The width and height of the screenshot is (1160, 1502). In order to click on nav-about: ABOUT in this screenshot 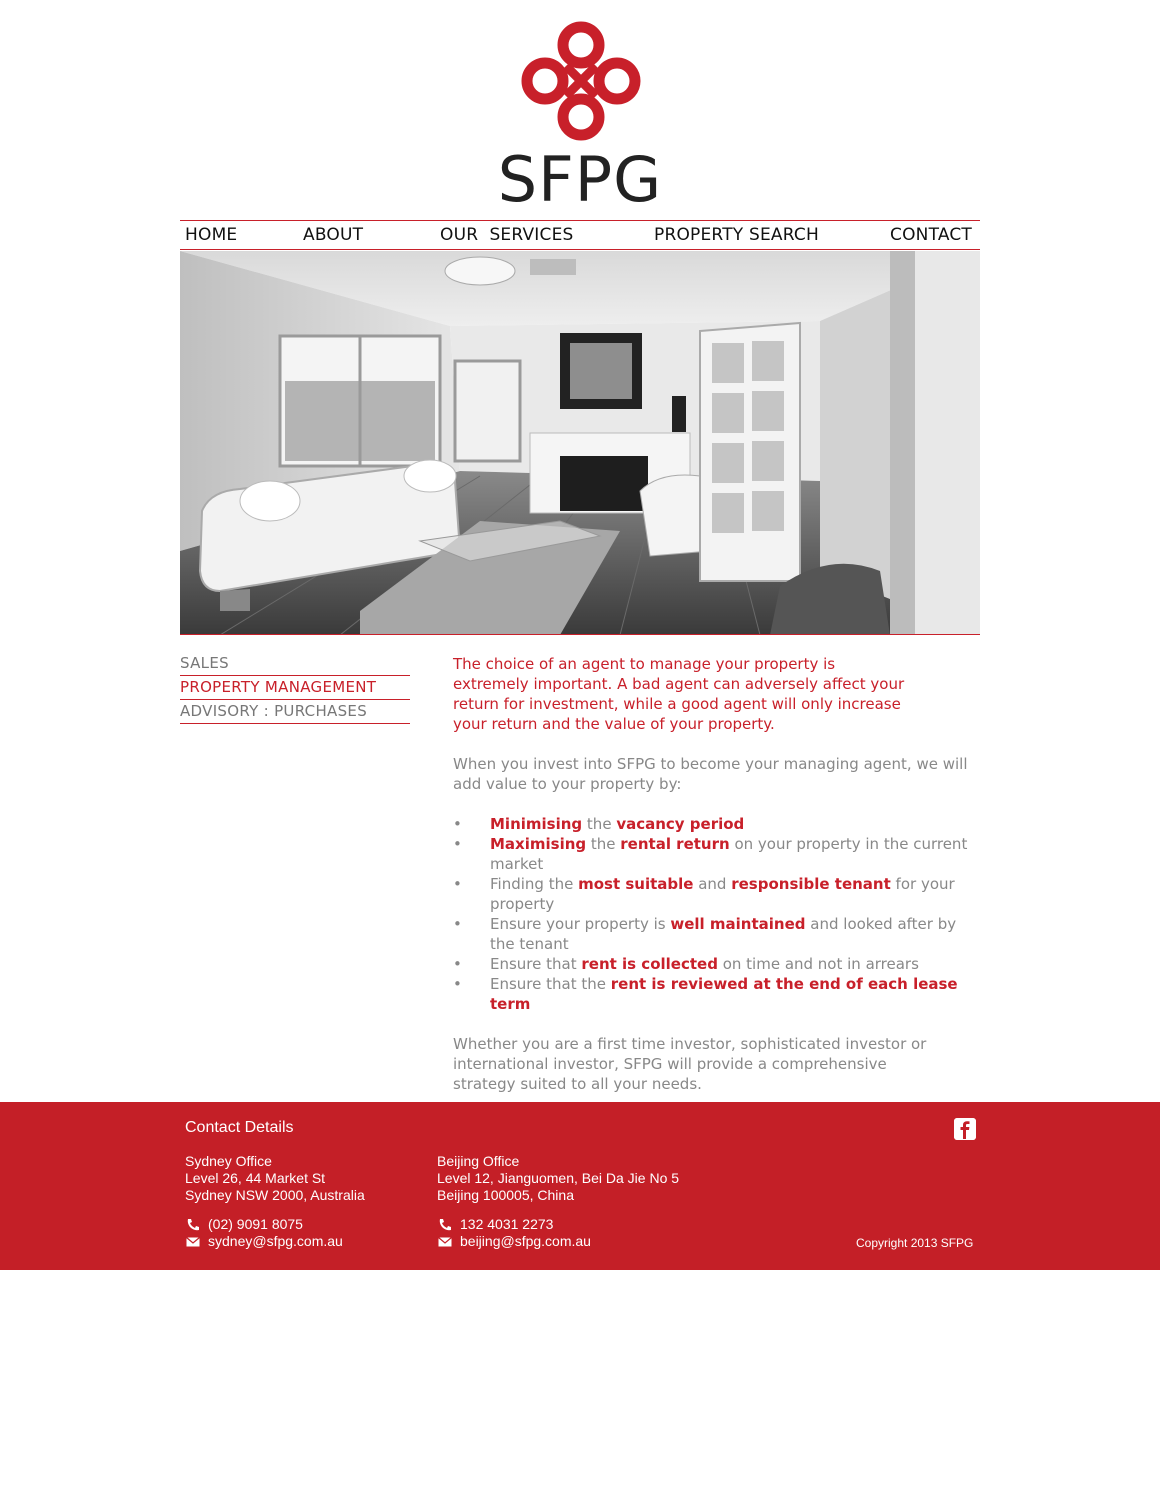, I will do `click(333, 235)`.